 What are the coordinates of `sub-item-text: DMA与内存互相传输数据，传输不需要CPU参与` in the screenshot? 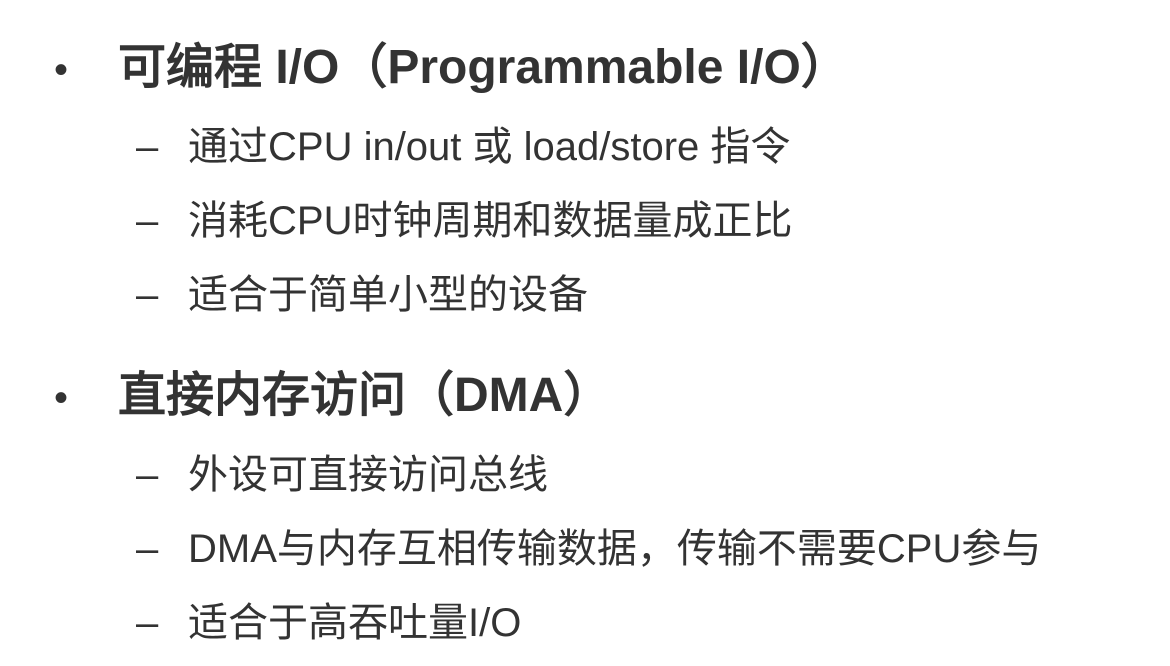 It's located at (615, 549).